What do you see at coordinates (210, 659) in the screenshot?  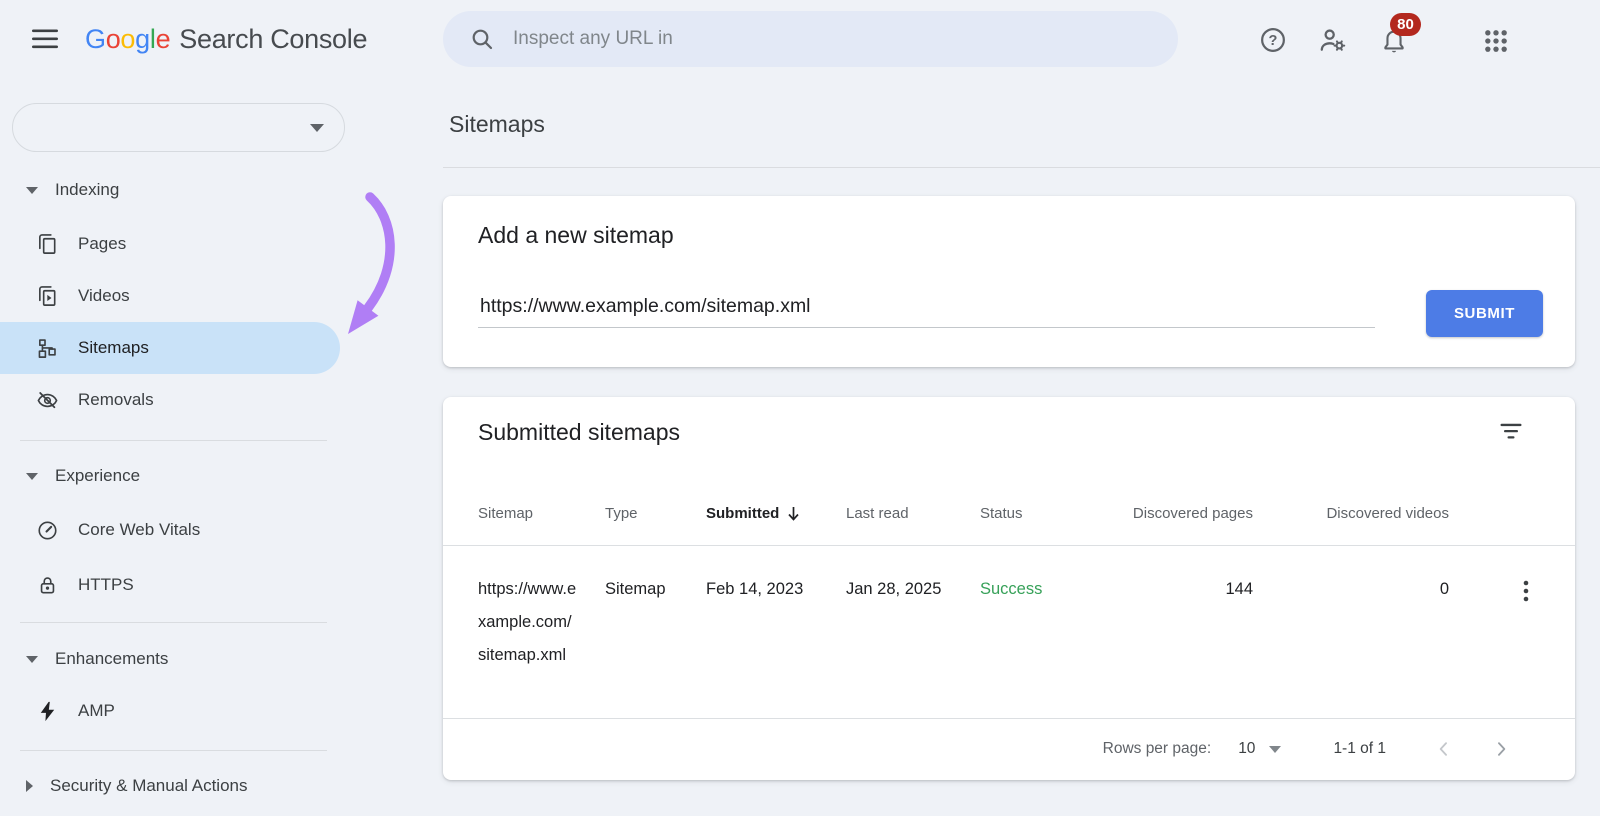 I see `sidebar-section-enhancements: Enhancements` at bounding box center [210, 659].